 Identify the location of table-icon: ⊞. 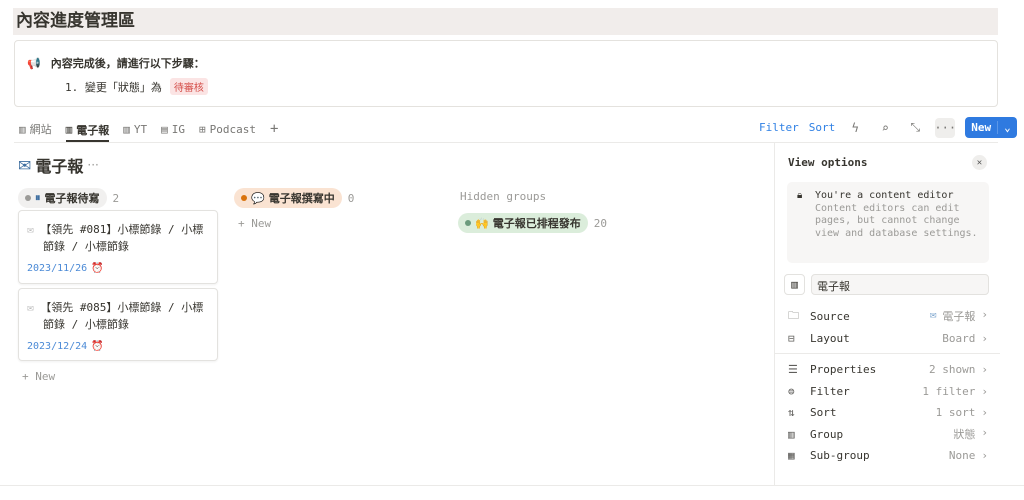
(202, 129).